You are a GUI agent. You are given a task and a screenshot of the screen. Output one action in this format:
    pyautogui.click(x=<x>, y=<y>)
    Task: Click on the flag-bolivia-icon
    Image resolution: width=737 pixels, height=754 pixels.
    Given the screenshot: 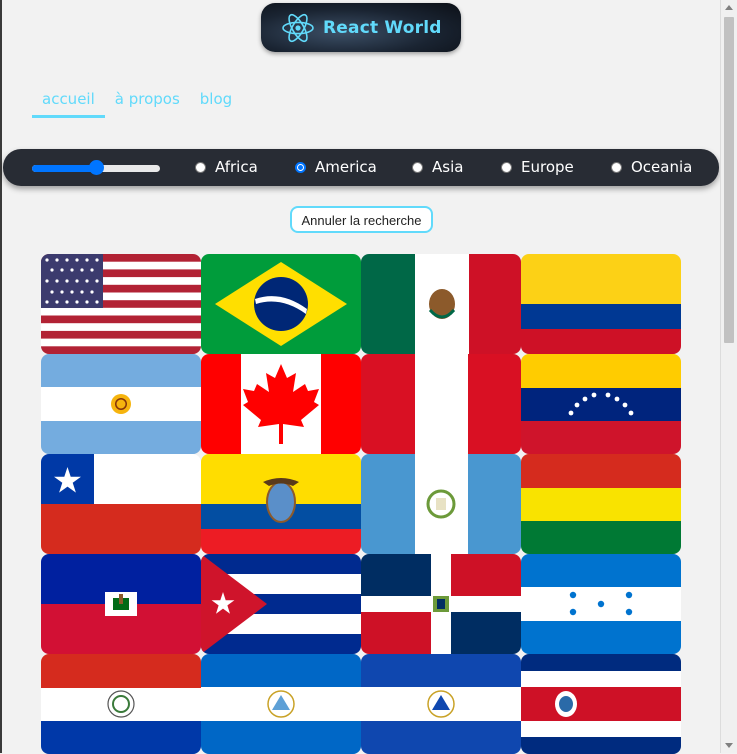 What is the action you would take?
    pyautogui.click(x=601, y=504)
    